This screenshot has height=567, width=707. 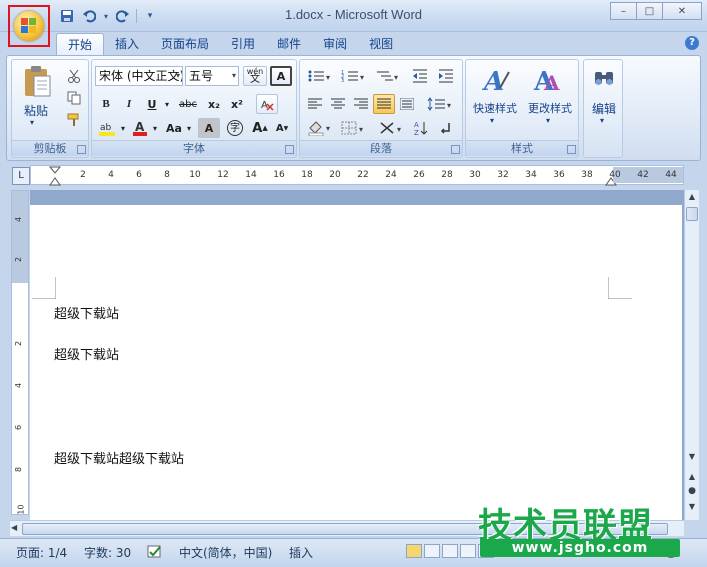 I want to click on copy-icon, so click(x=74, y=98).